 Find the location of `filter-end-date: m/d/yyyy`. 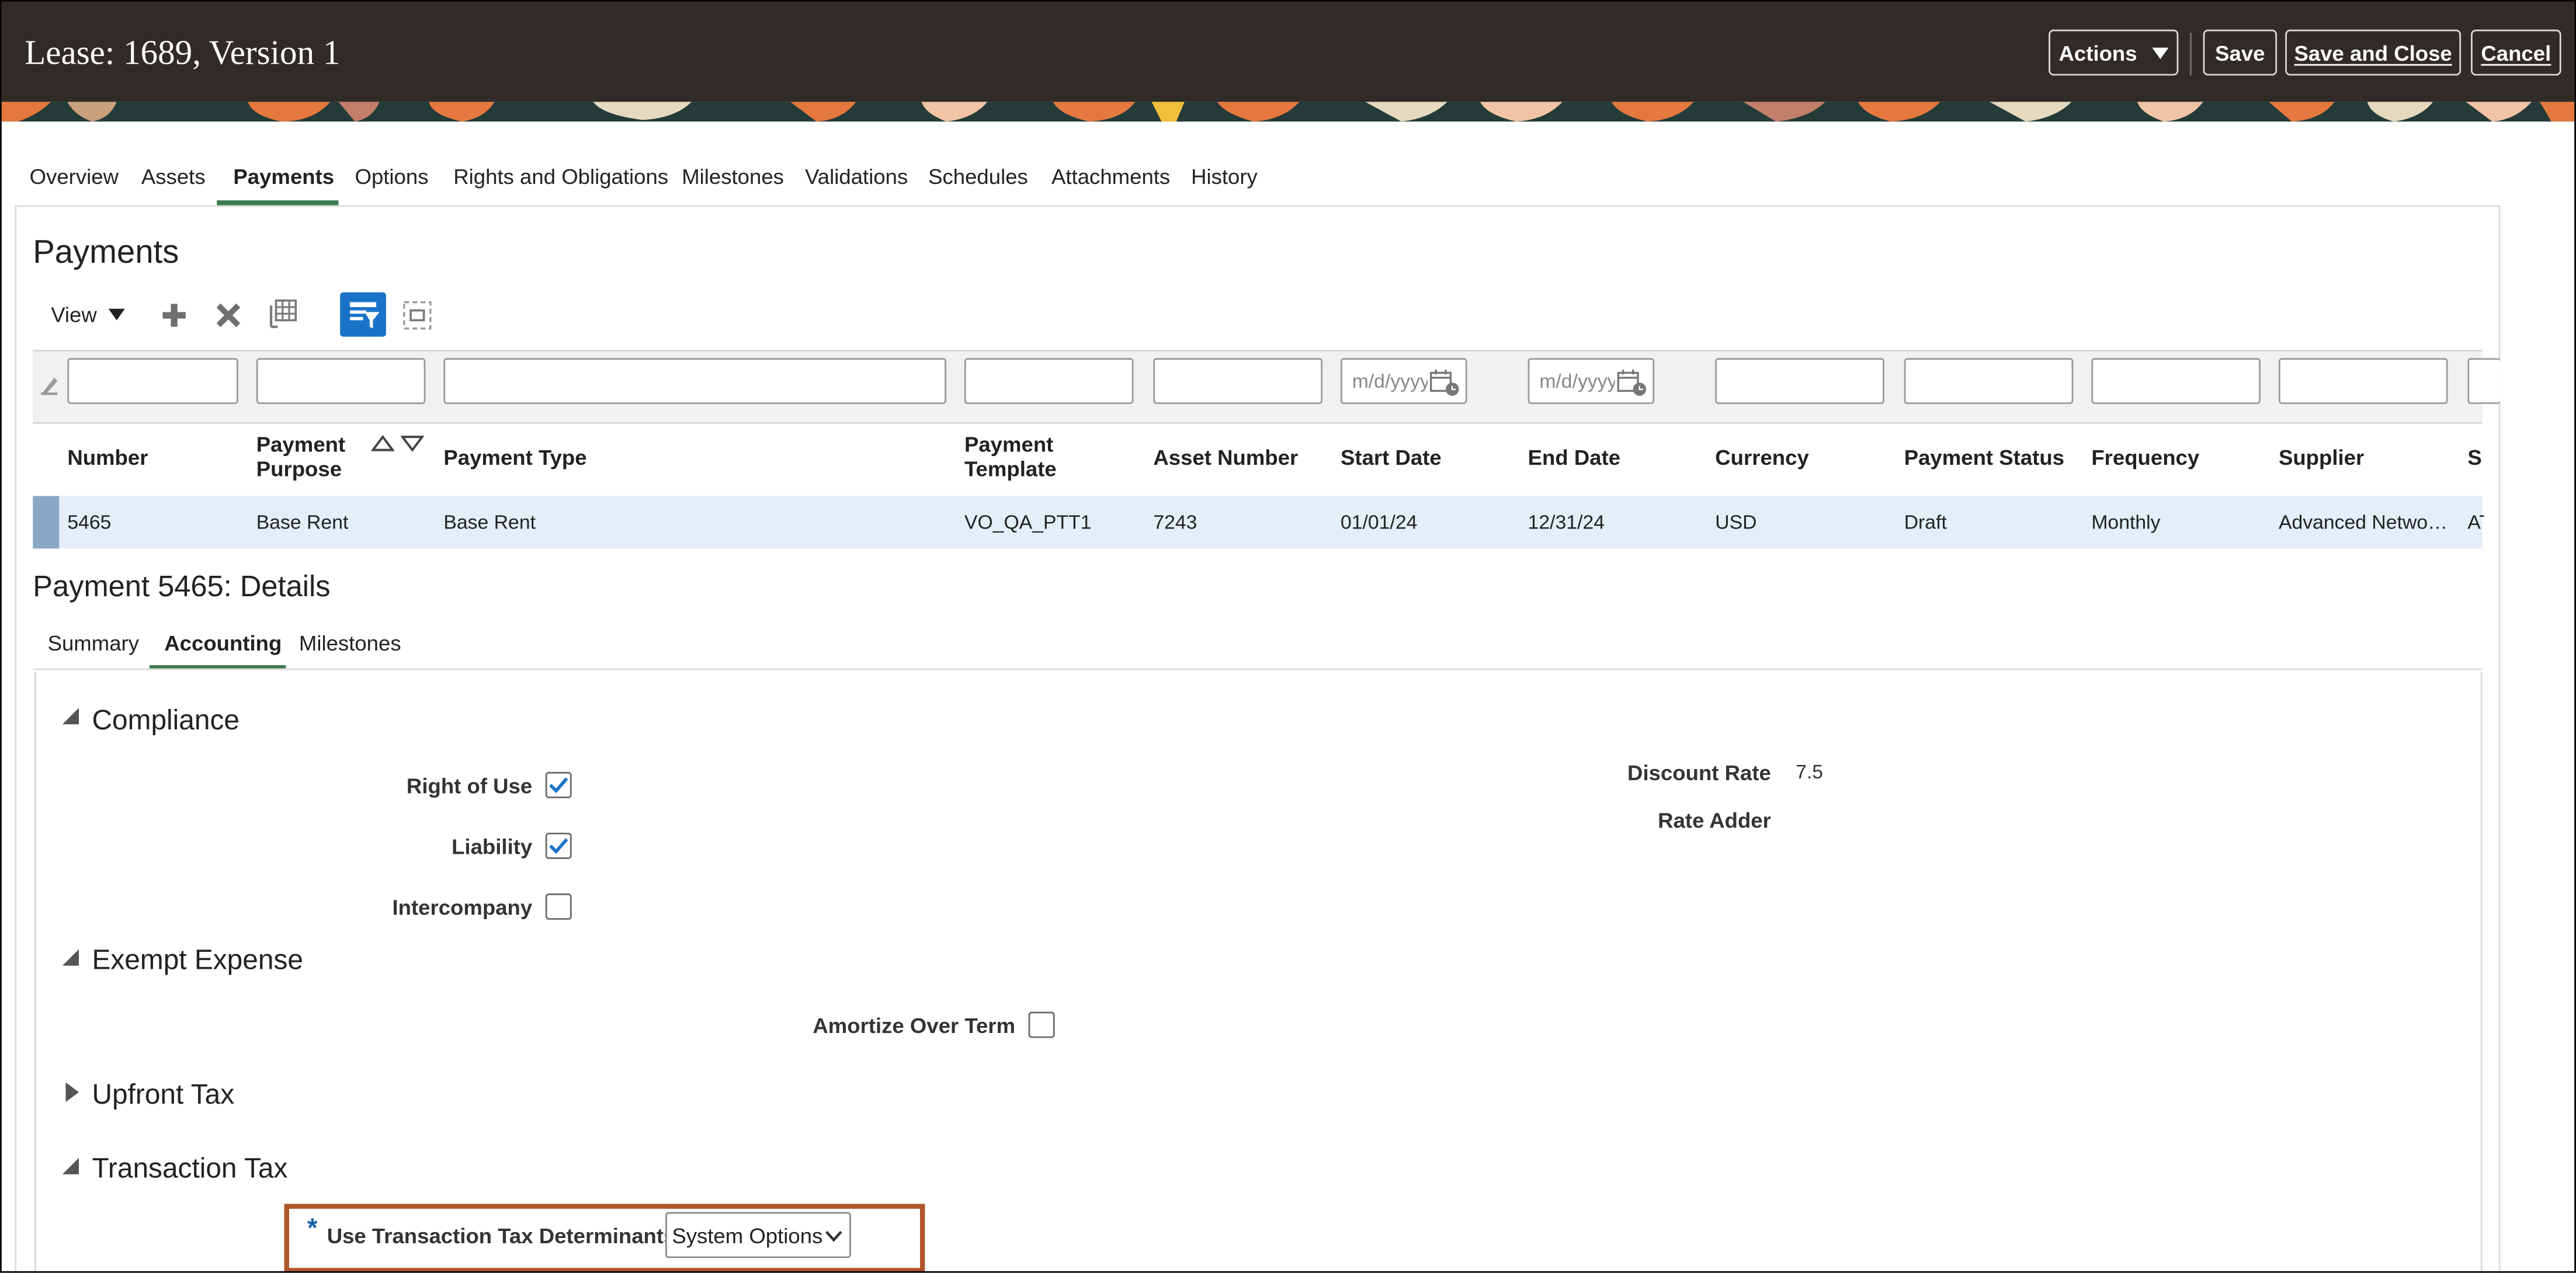

filter-end-date: m/d/yyyy is located at coordinates (1591, 381).